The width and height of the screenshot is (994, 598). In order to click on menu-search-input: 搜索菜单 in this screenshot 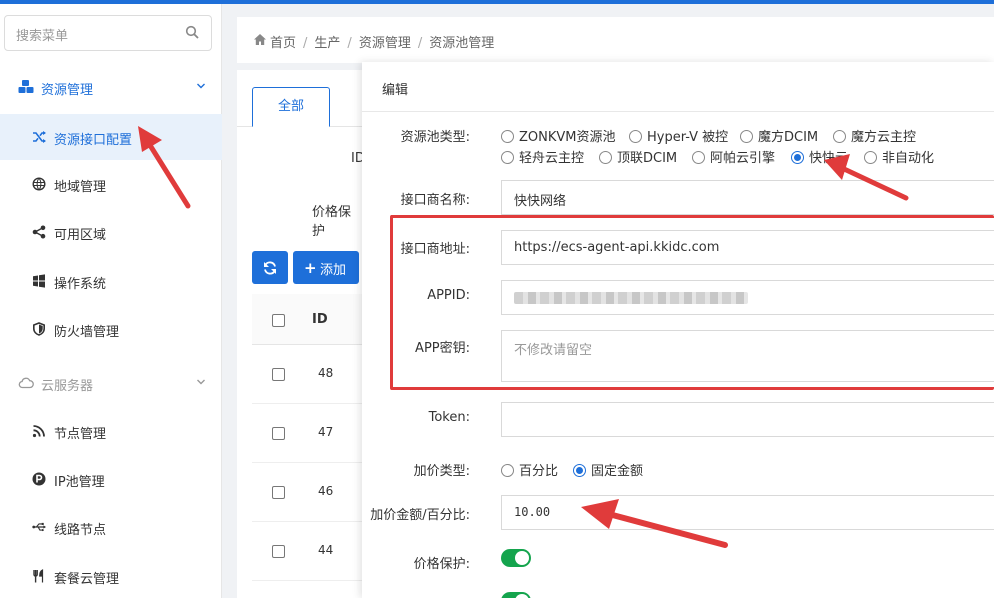, I will do `click(108, 33)`.